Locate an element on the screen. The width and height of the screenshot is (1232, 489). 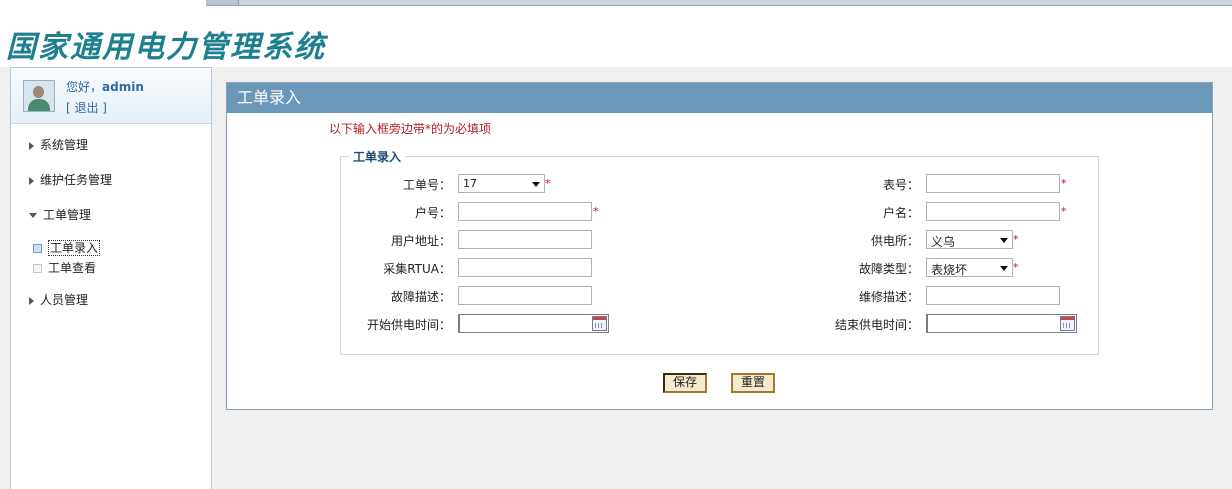
fieldset-legend: 工单录入 is located at coordinates (377, 156).